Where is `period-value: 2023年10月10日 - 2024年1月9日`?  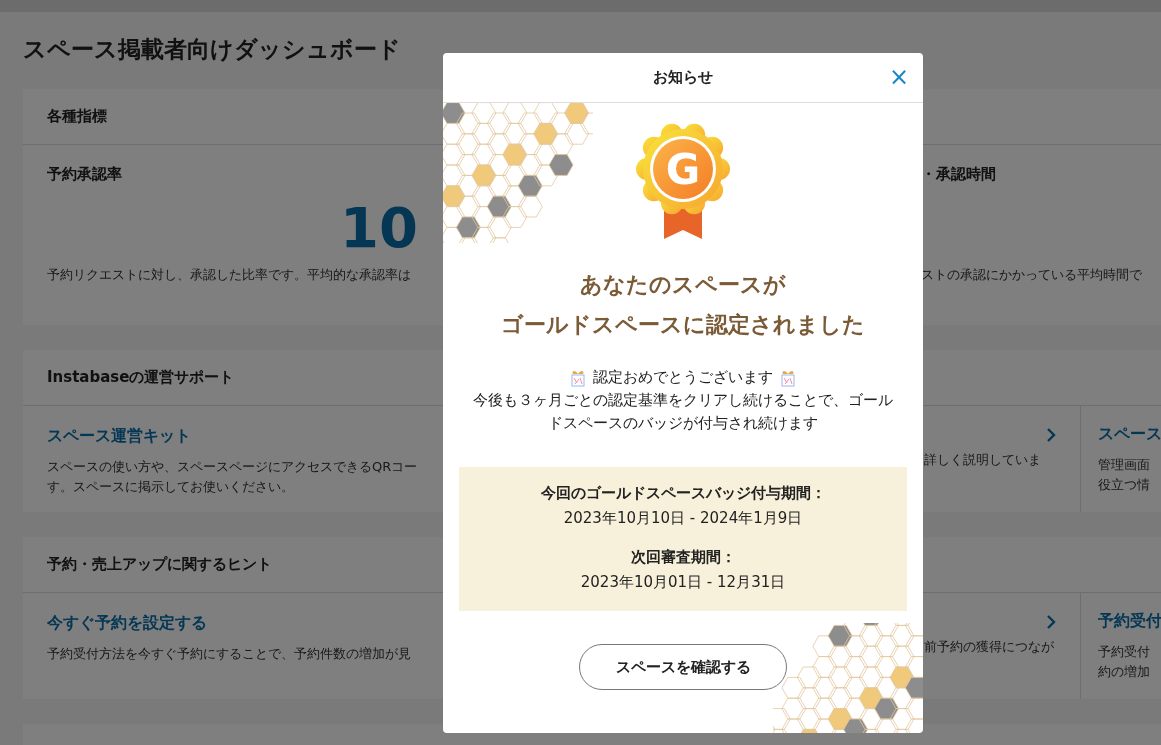
period-value: 2023年10月10日 - 2024年1月9日 is located at coordinates (683, 518).